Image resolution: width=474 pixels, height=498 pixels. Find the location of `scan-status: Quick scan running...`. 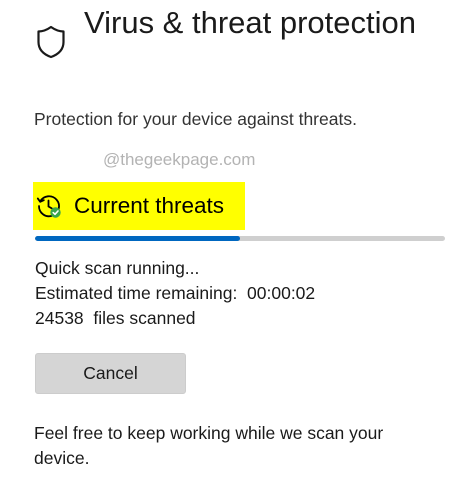

scan-status: Quick scan running... is located at coordinates (117, 268).